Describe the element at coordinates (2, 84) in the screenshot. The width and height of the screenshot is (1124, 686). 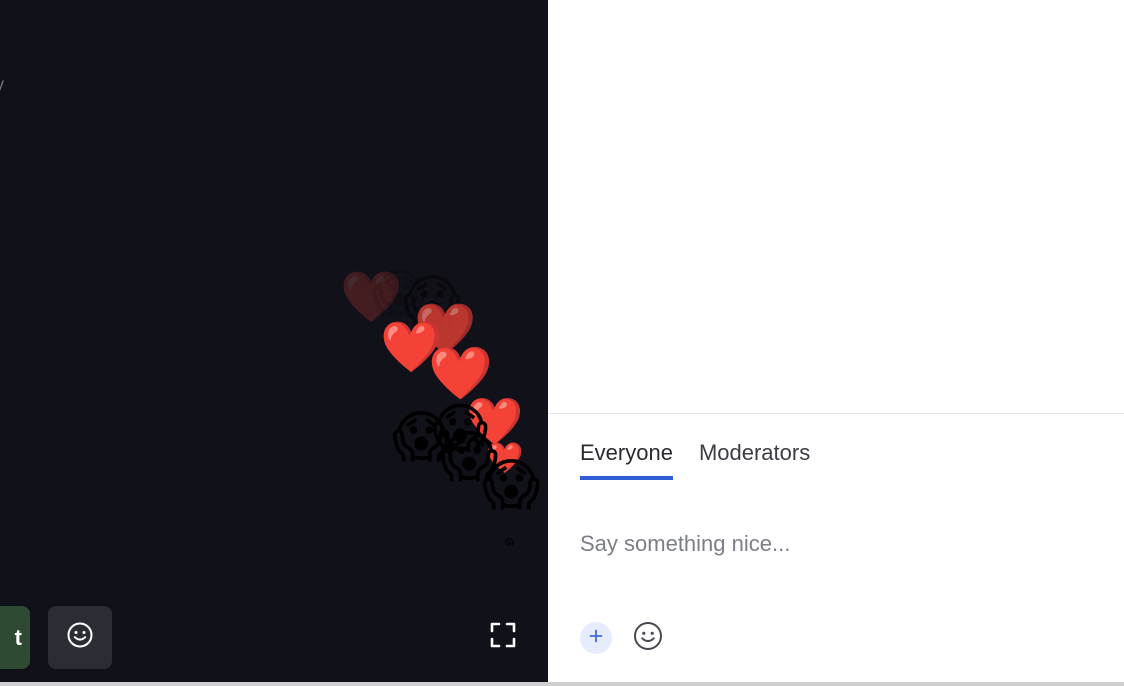
I see `edge-text: y` at that location.